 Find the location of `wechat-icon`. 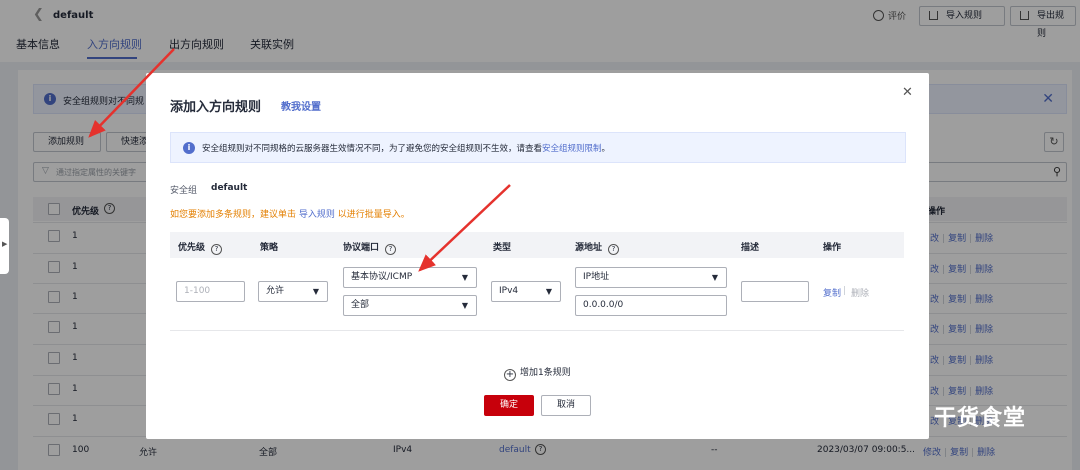

wechat-icon is located at coordinates (912, 417).